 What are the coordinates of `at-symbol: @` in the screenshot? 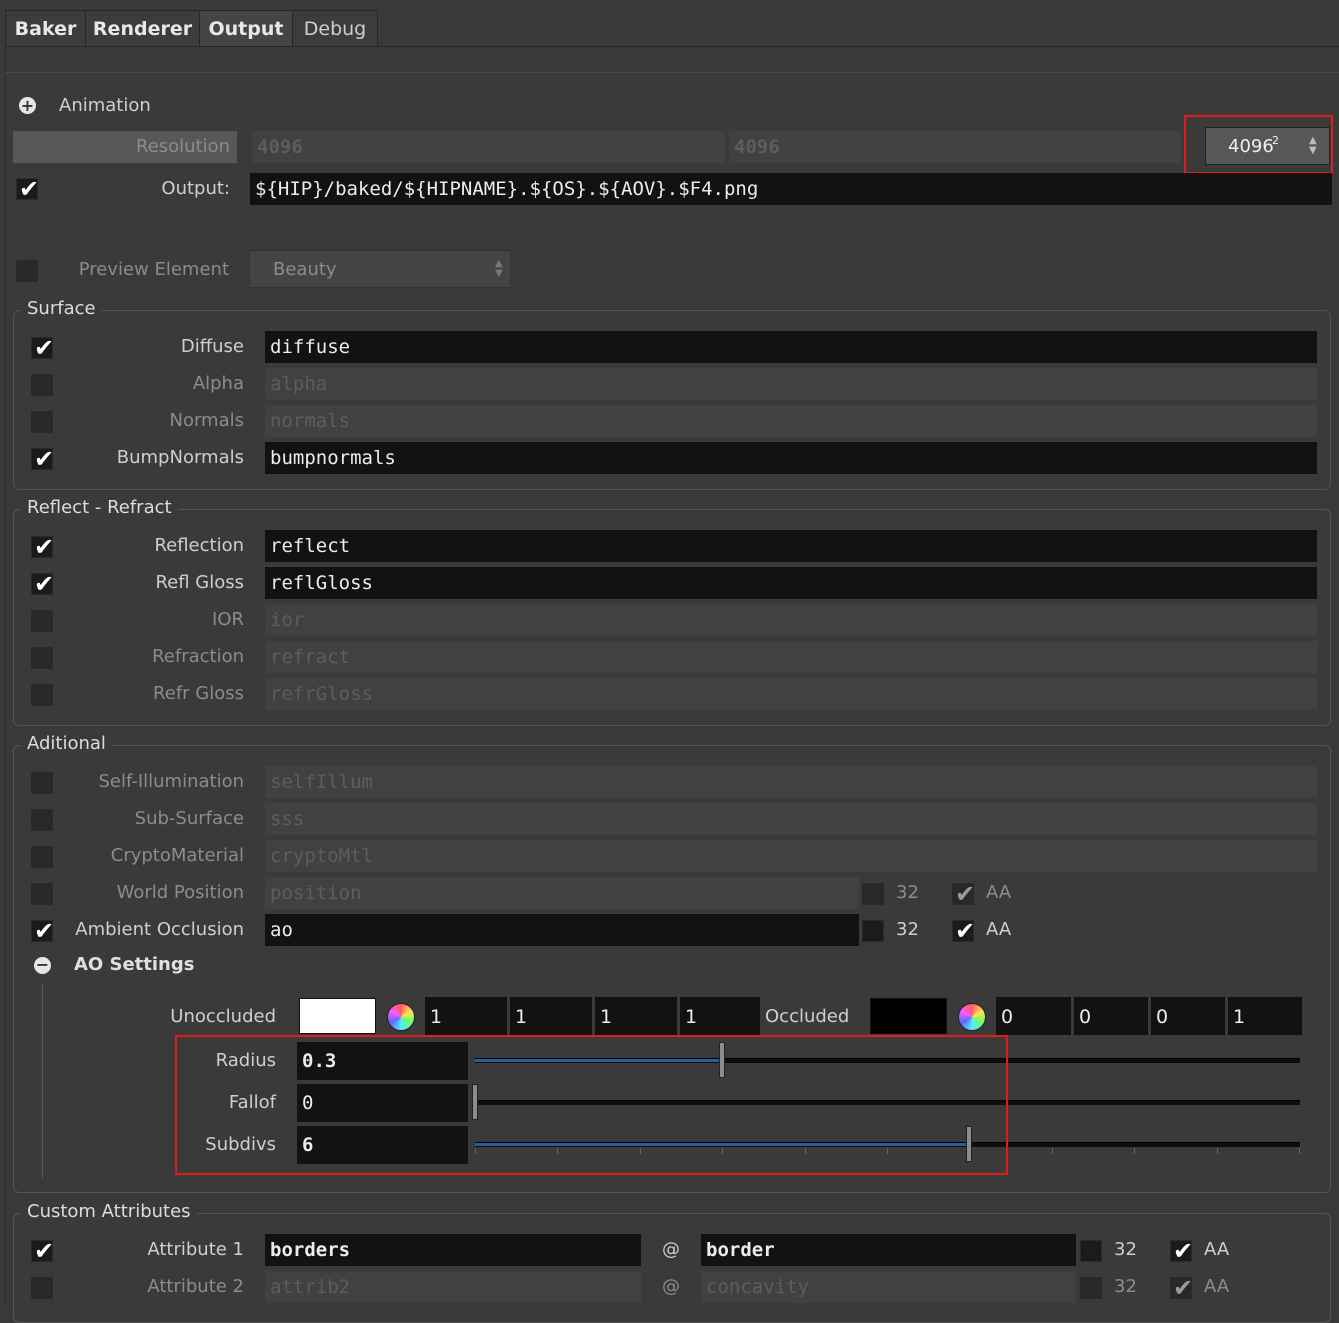 It's located at (671, 1286).